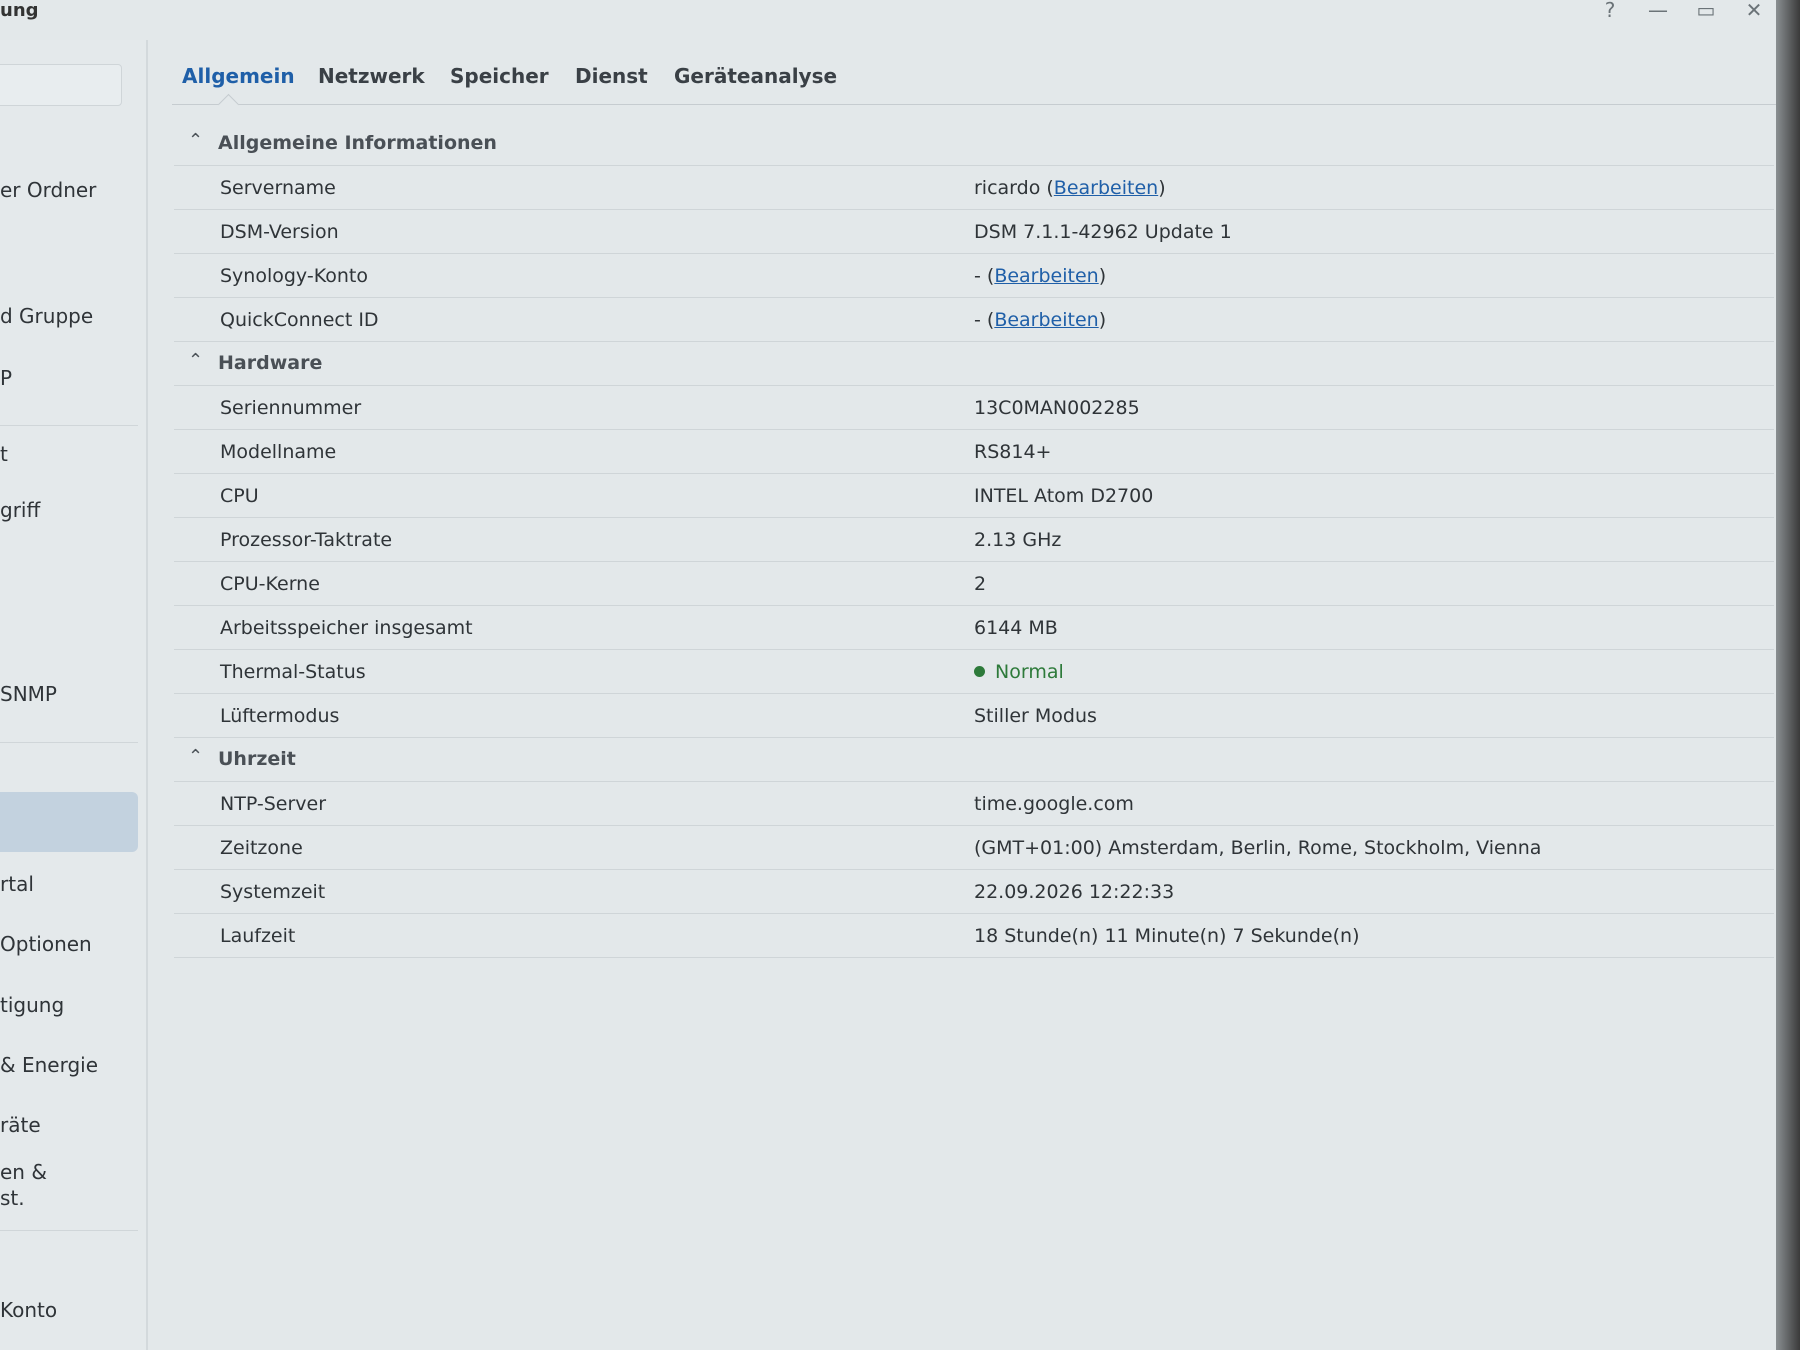  I want to click on row-value: 2, so click(980, 584).